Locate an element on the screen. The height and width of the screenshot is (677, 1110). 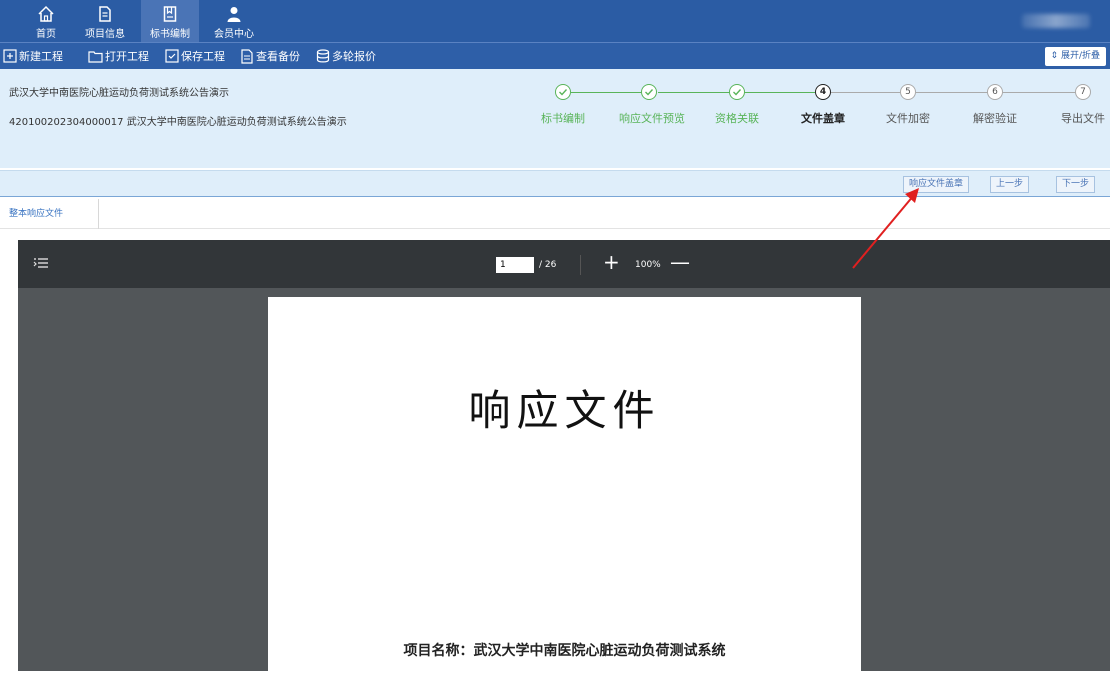
pdf-toolbar: 1 / 26 + 100% — is located at coordinates (564, 264).